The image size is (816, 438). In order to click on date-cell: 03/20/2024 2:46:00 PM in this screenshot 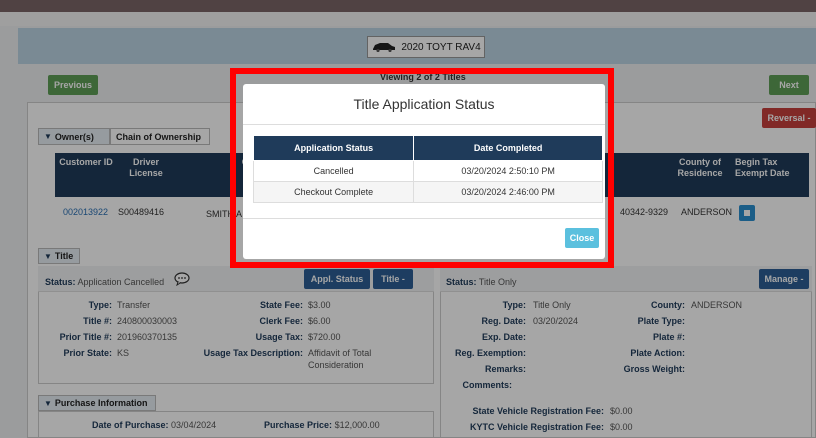, I will do `click(508, 192)`.